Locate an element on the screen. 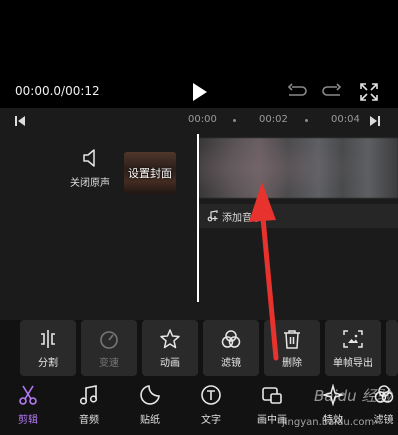  skip-to-start-icon is located at coordinates (20, 121).